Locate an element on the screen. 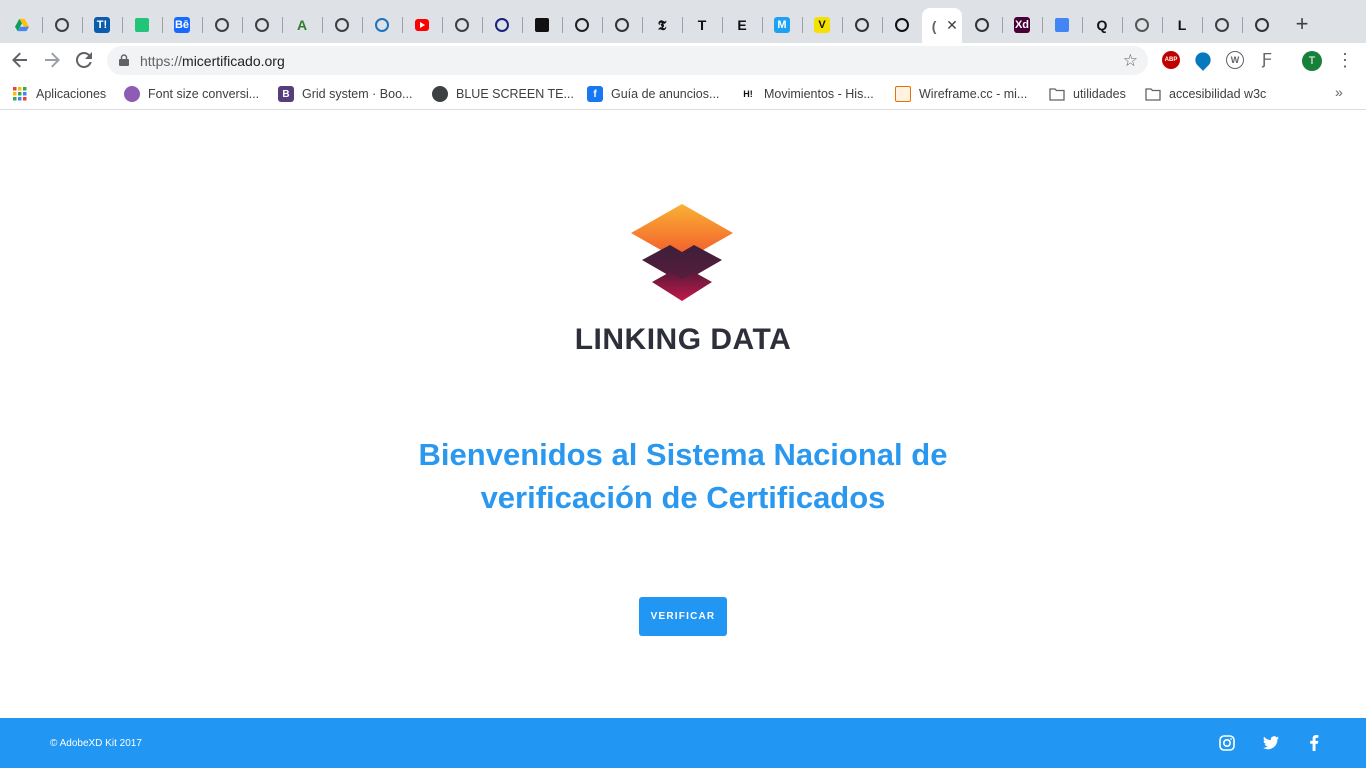 The image size is (1366, 768). bookmark-item: utilidades is located at coordinates (1087, 94).